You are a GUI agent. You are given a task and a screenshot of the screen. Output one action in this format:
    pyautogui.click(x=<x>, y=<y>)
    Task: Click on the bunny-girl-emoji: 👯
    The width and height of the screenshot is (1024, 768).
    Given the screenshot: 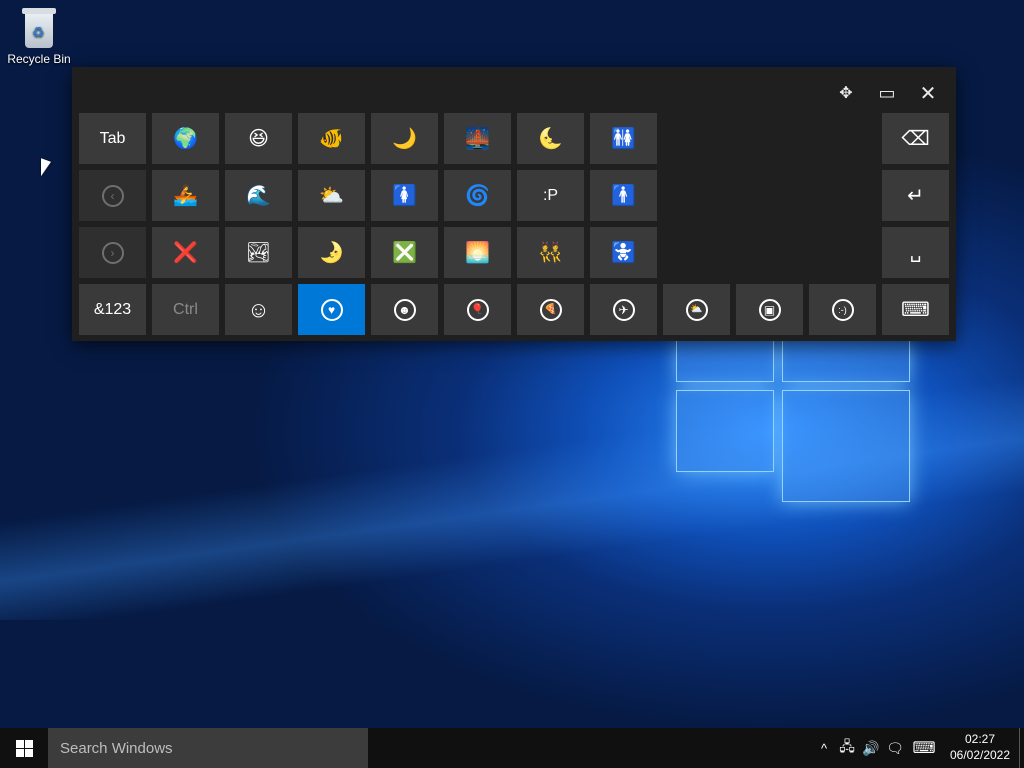 What is the action you would take?
    pyautogui.click(x=550, y=252)
    